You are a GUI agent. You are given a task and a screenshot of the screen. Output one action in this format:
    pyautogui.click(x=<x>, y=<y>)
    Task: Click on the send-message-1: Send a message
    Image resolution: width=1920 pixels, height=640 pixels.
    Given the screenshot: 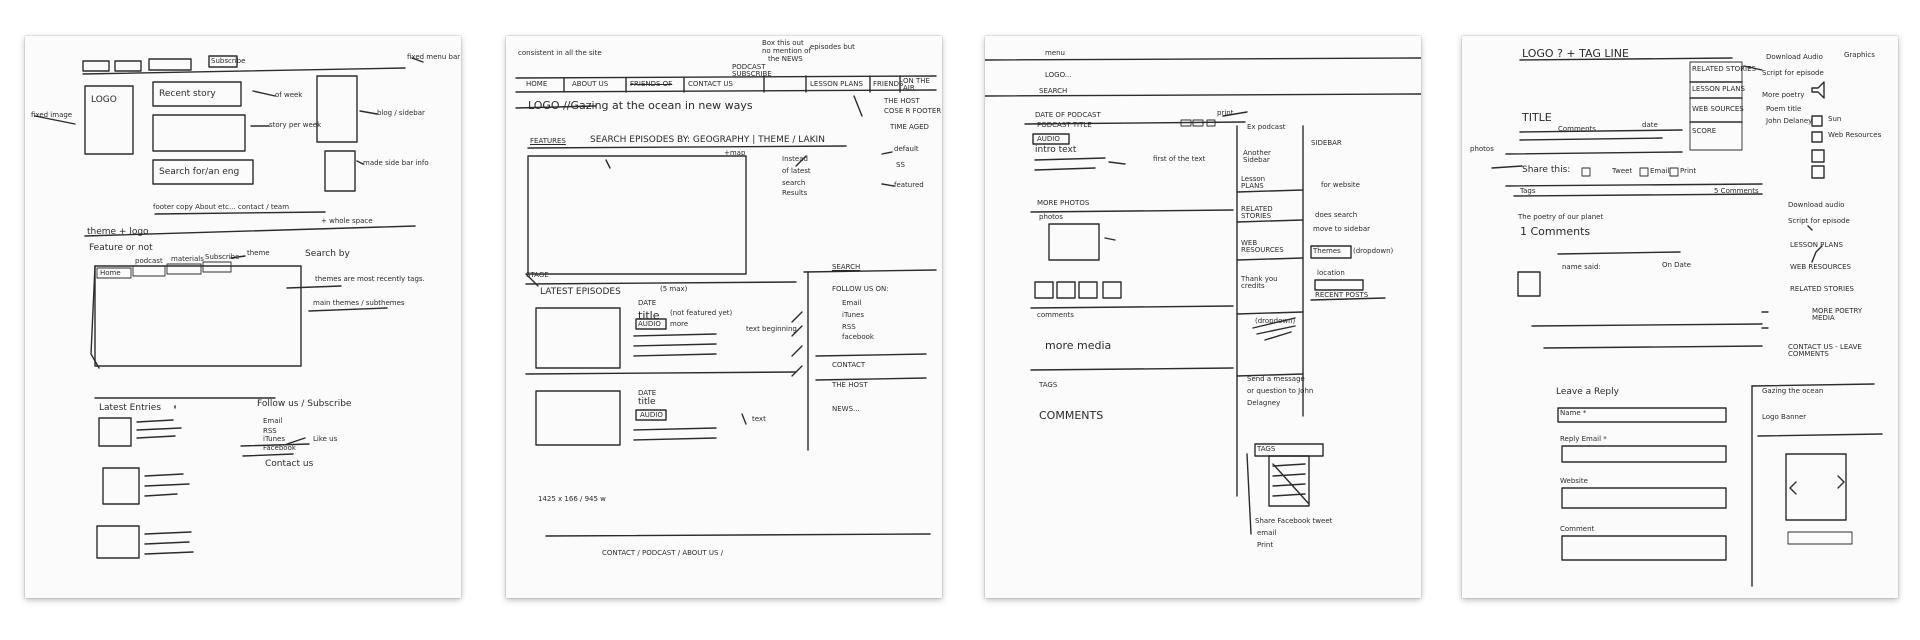 What is the action you would take?
    pyautogui.click(x=1276, y=379)
    